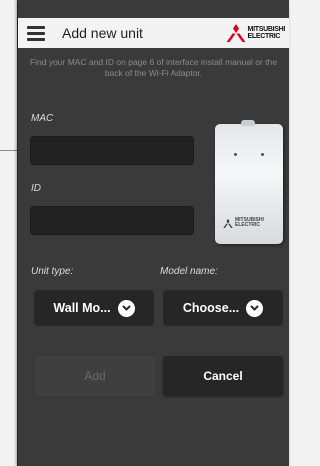 This screenshot has width=320, height=466. Describe the element at coordinates (112, 150) in the screenshot. I see `mac-input` at that location.